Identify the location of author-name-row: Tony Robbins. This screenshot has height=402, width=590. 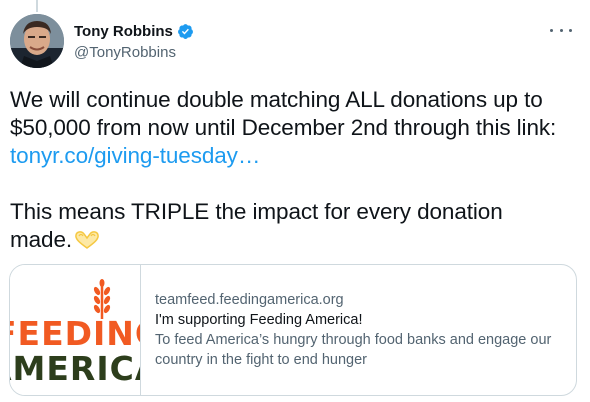
(134, 31).